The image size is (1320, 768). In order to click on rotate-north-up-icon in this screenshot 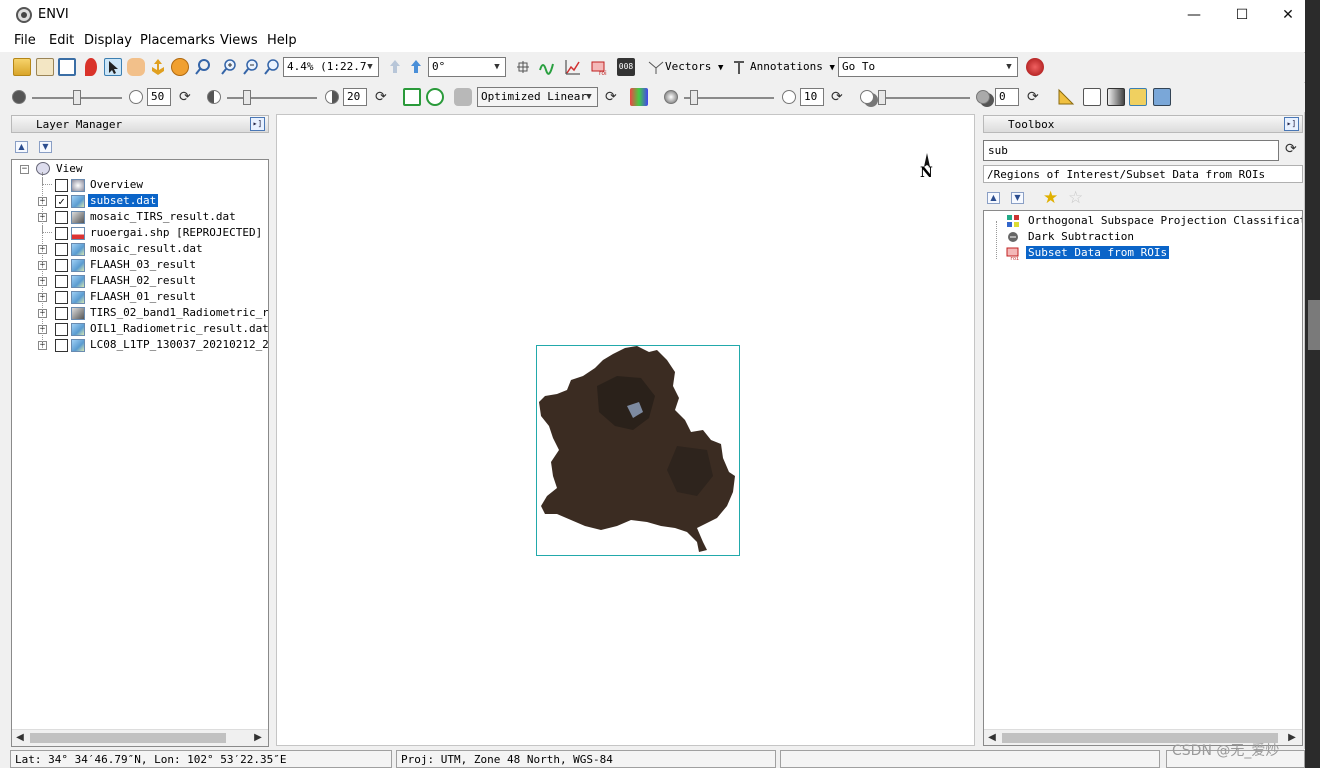, I will do `click(395, 67)`.